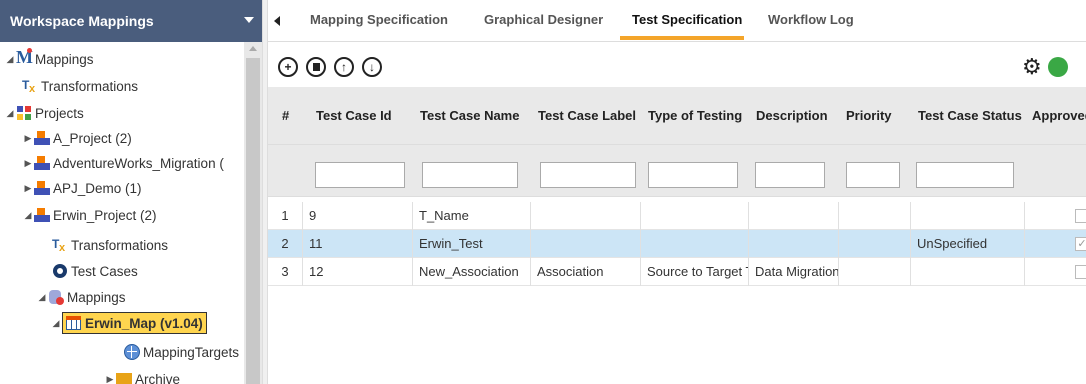 The width and height of the screenshot is (1086, 384). What do you see at coordinates (1055, 116) in the screenshot?
I see `col-header-approved: Approved` at bounding box center [1055, 116].